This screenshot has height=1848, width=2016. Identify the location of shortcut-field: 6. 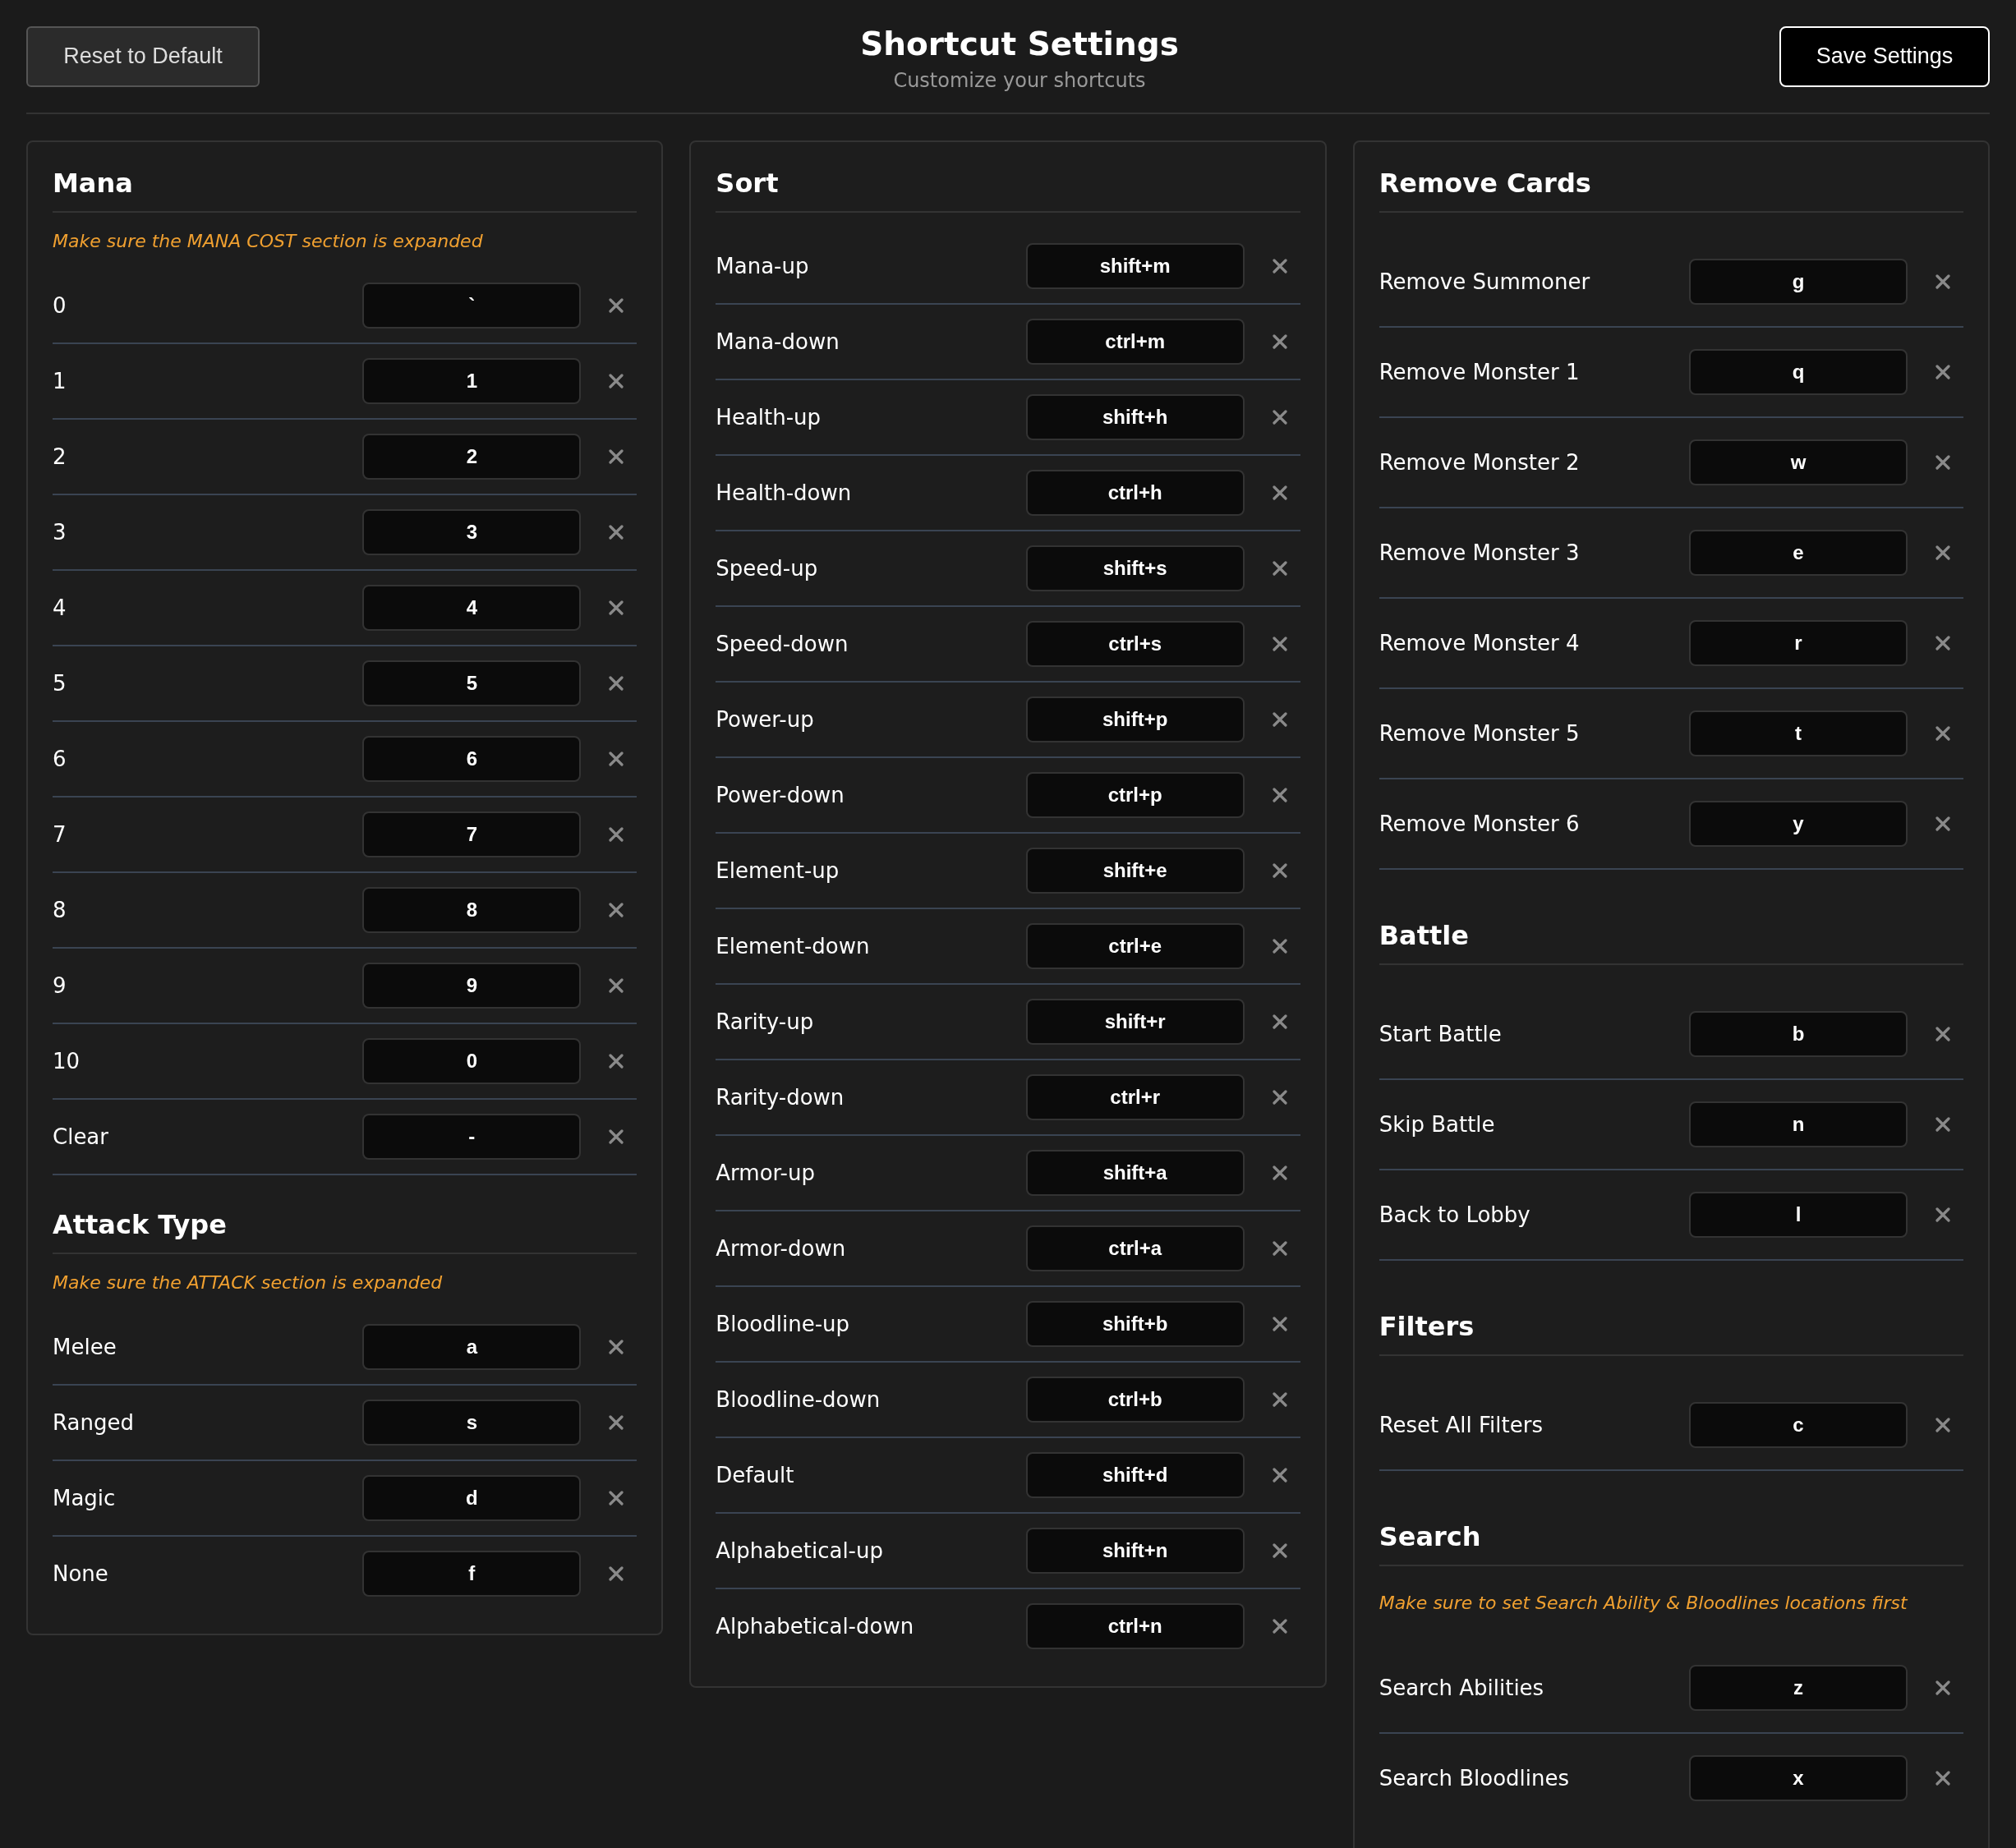
(472, 759).